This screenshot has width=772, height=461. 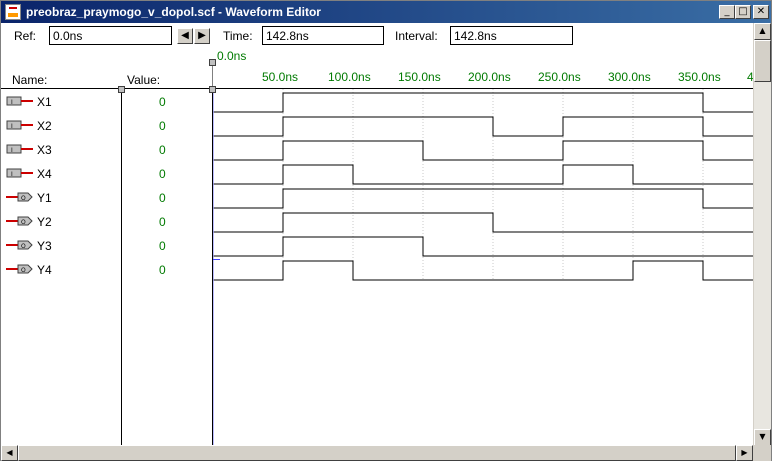 What do you see at coordinates (185, 36) in the screenshot?
I see `previous-transition-button: ◀` at bounding box center [185, 36].